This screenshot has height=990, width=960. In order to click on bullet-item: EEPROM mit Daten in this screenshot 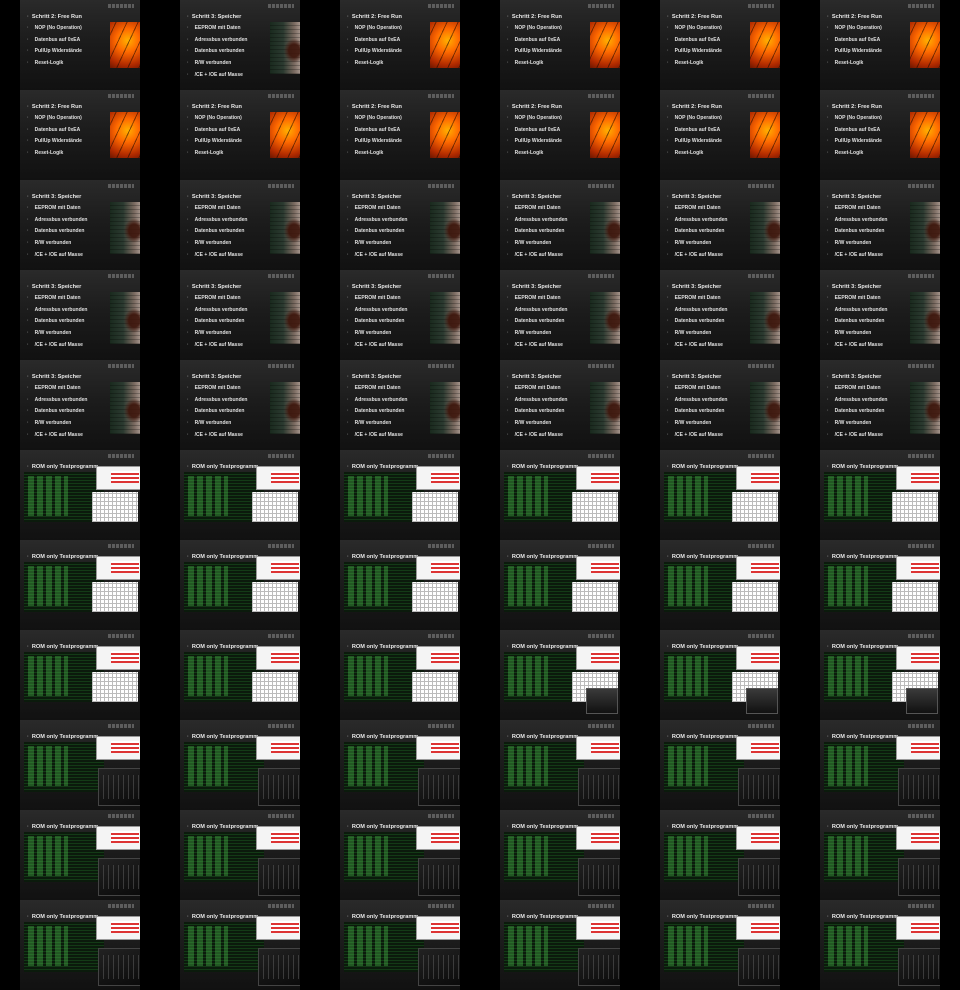, I will do `click(697, 390)`.